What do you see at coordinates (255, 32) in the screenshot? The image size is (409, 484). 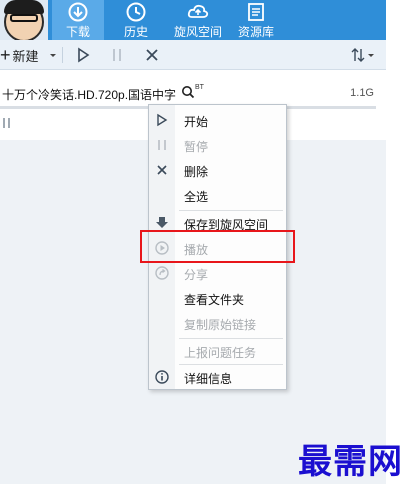 I see `tab-library-label: 资源库` at bounding box center [255, 32].